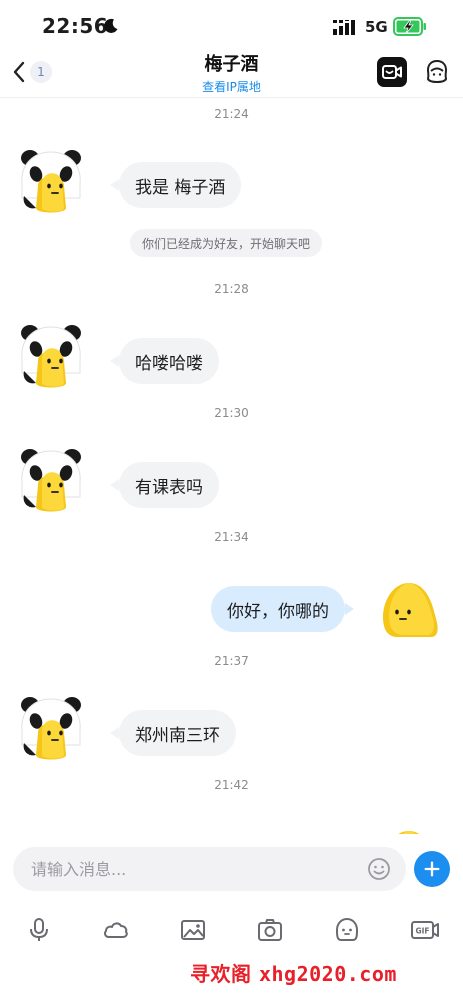 Image resolution: width=463 pixels, height=1000 pixels. I want to click on timestamp: 21:30, so click(231, 413).